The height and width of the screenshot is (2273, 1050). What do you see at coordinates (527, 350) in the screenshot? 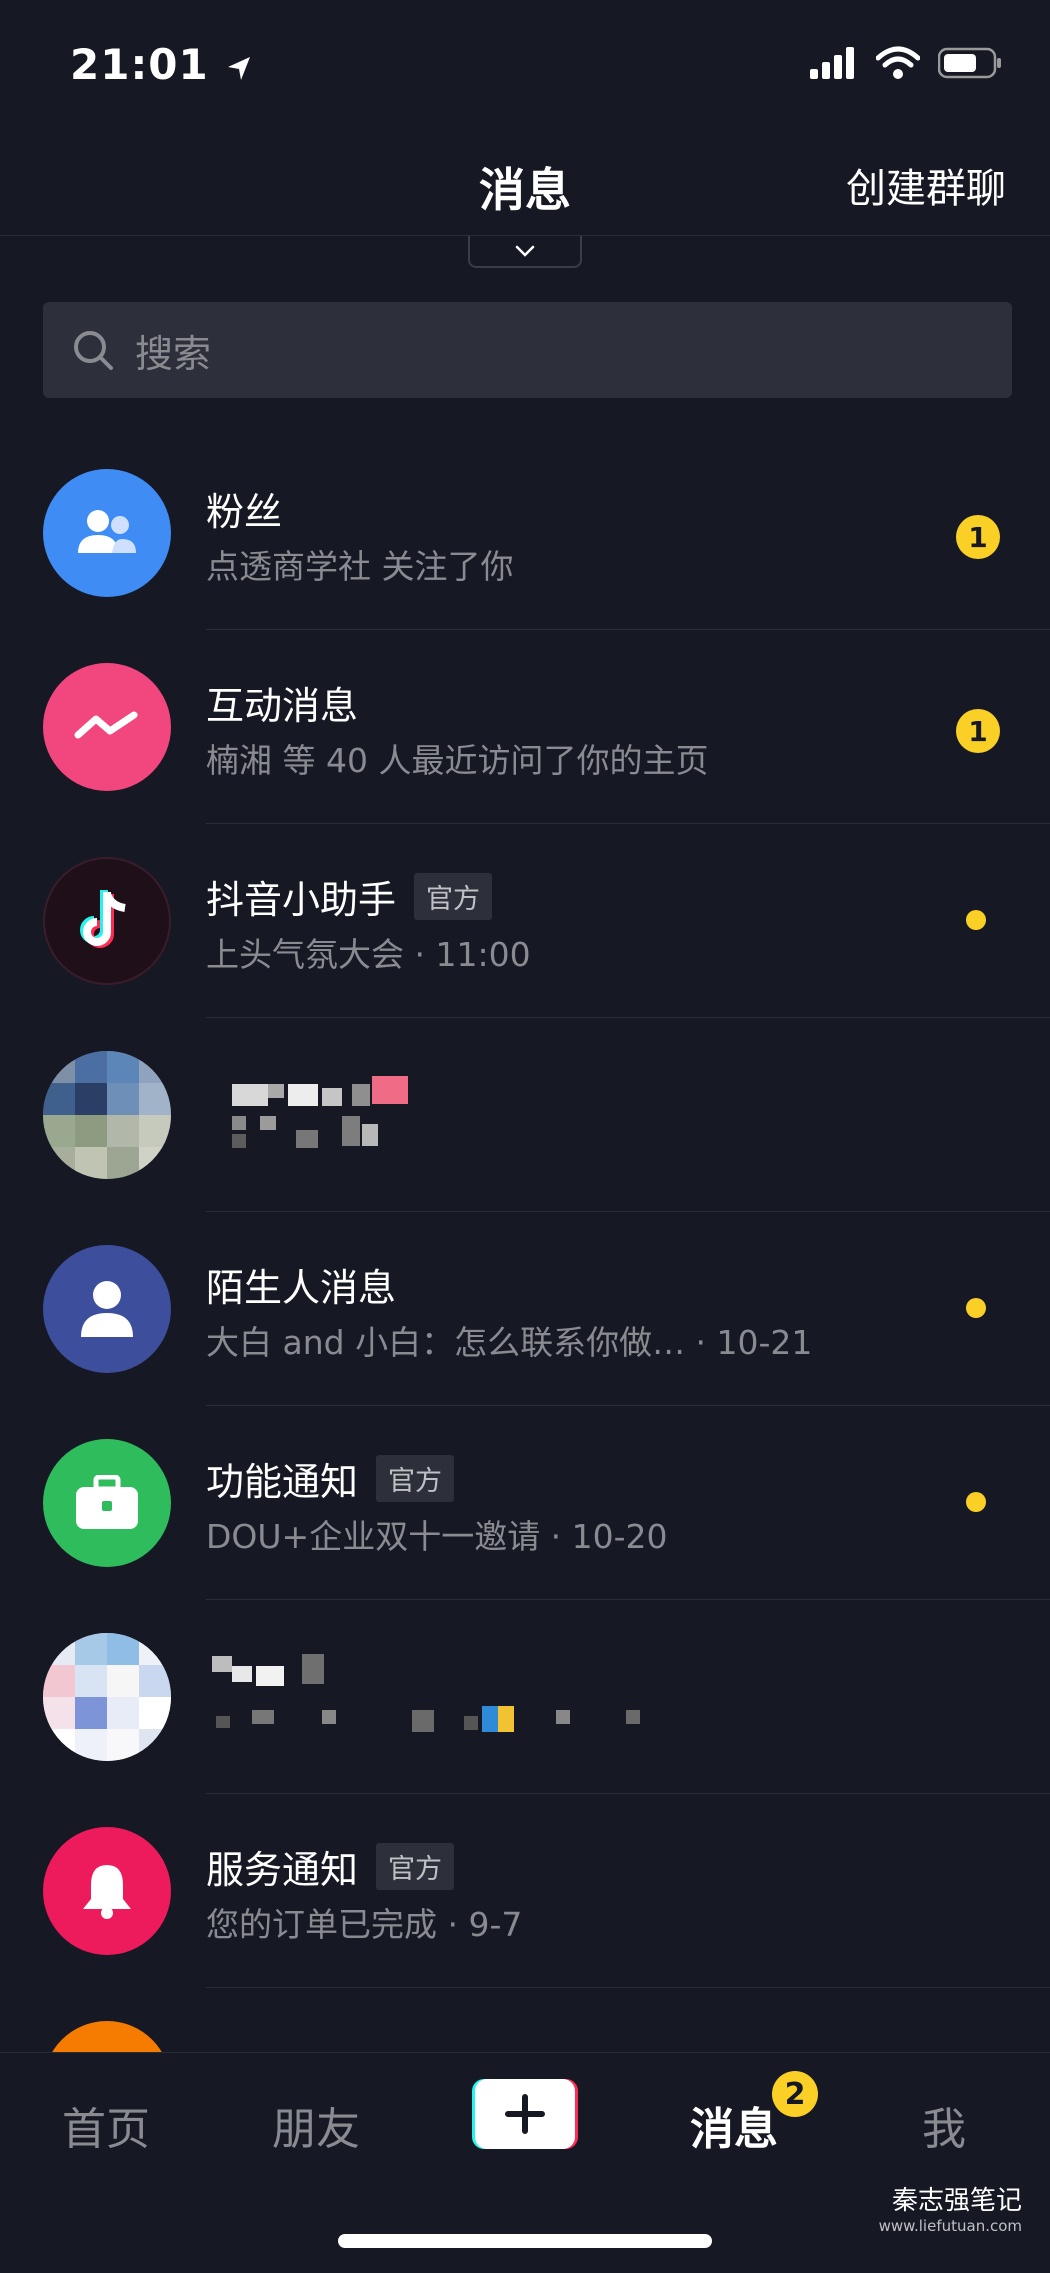
I see `search-input: 搜索` at bounding box center [527, 350].